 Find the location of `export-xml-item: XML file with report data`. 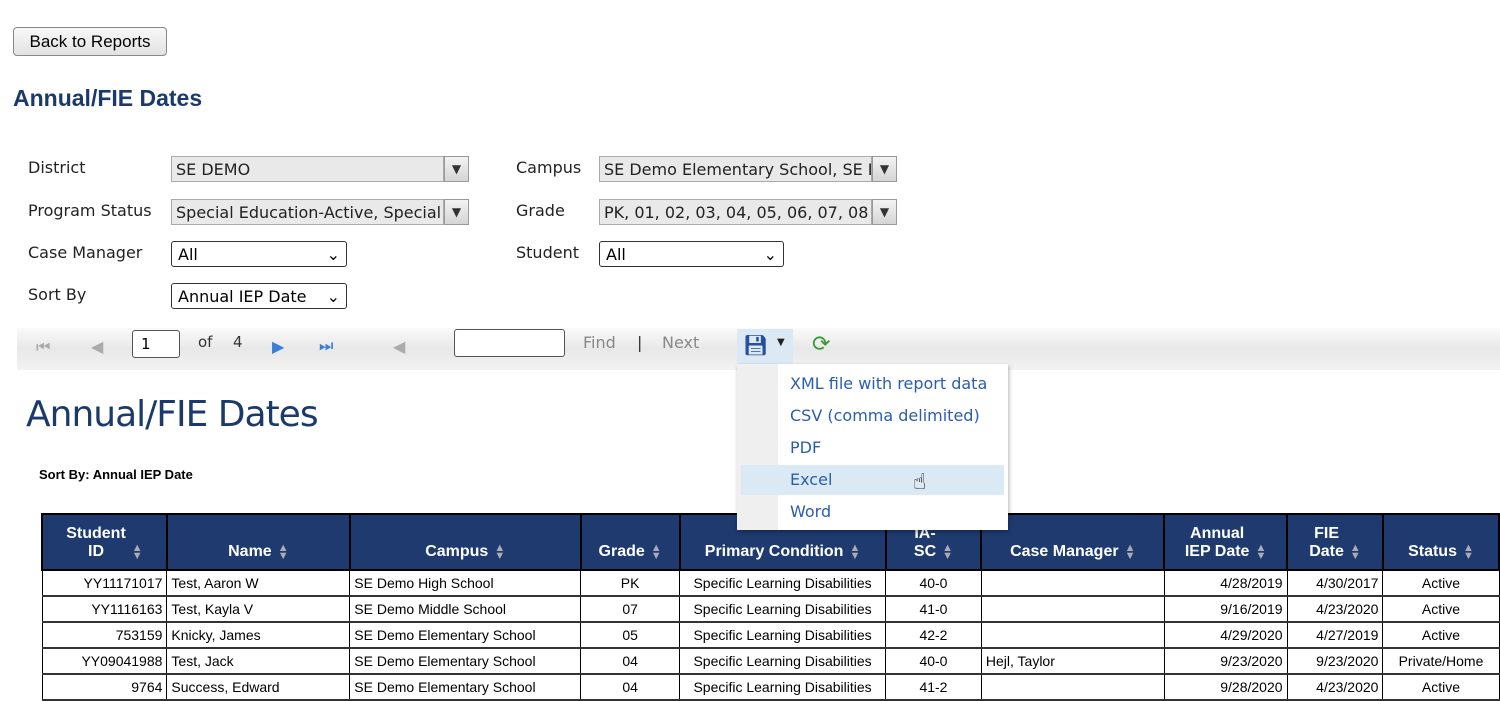

export-xml-item: XML file with report data is located at coordinates (872, 384).